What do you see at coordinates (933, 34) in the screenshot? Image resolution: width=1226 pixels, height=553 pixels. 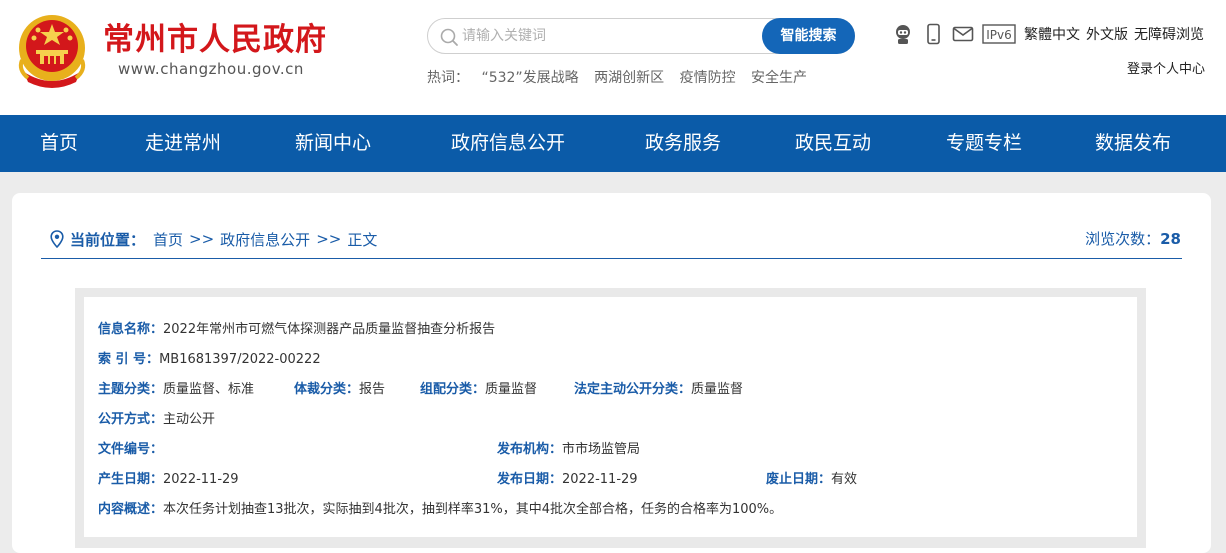 I see `mobile-icon` at bounding box center [933, 34].